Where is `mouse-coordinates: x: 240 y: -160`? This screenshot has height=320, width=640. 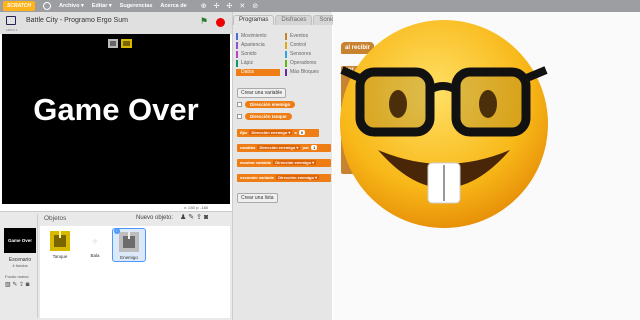 mouse-coordinates: x: 240 y: -160 is located at coordinates (196, 207).